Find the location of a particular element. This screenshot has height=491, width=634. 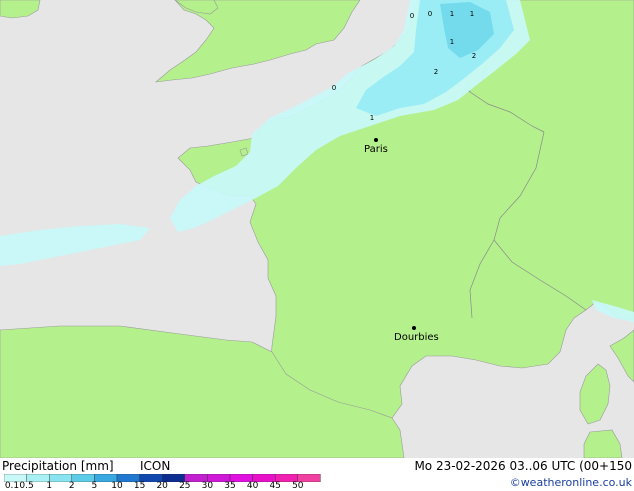

legend-color-bar is located at coordinates (162, 478).